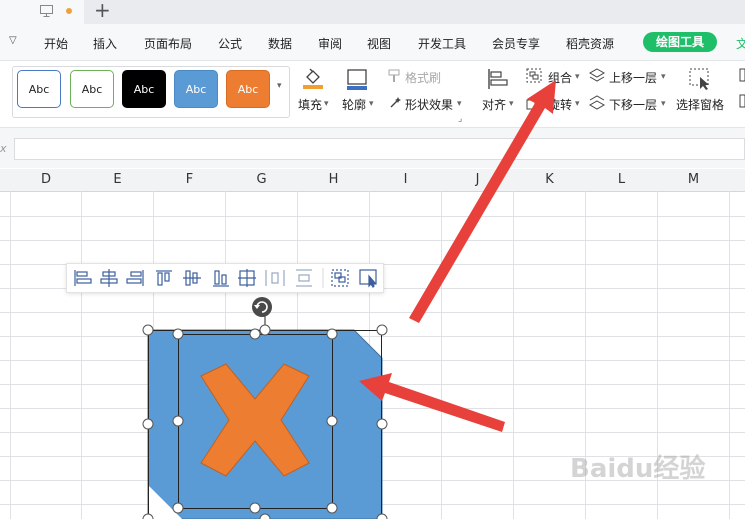  Describe the element at coordinates (432, 402) in the screenshot. I see `arrow-to-shape` at that location.